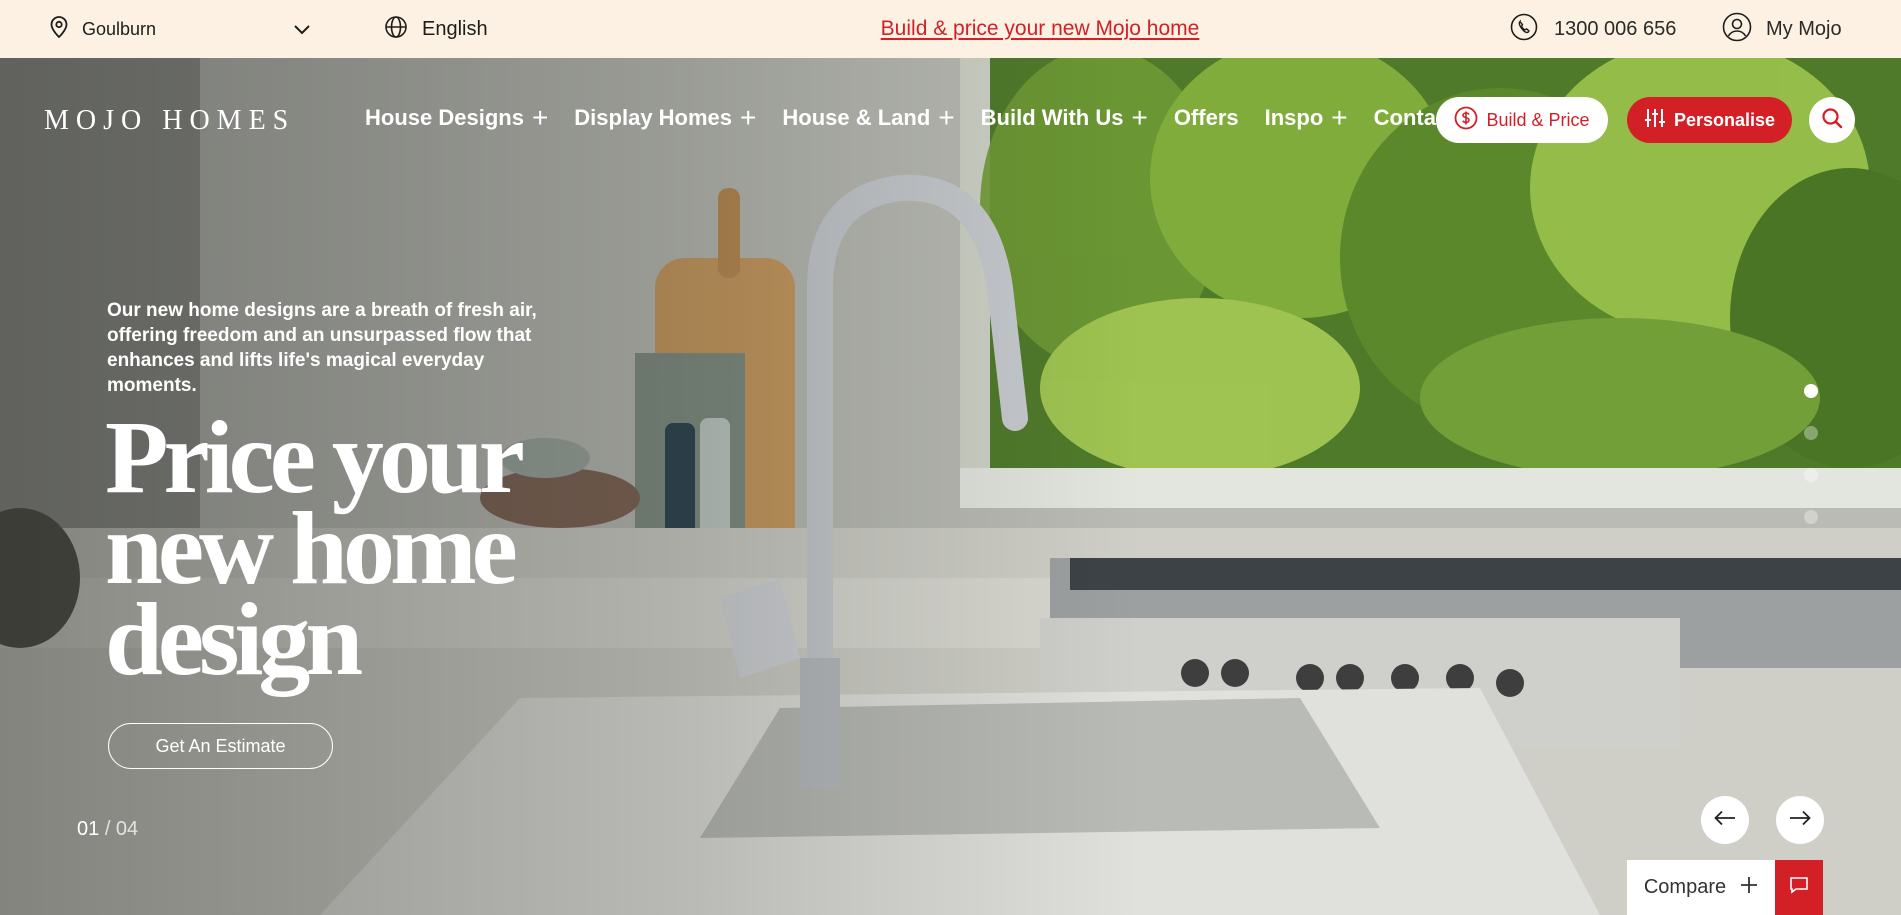 This screenshot has width=1901, height=915. I want to click on build-price-button: Build & Price, so click(1522, 120).